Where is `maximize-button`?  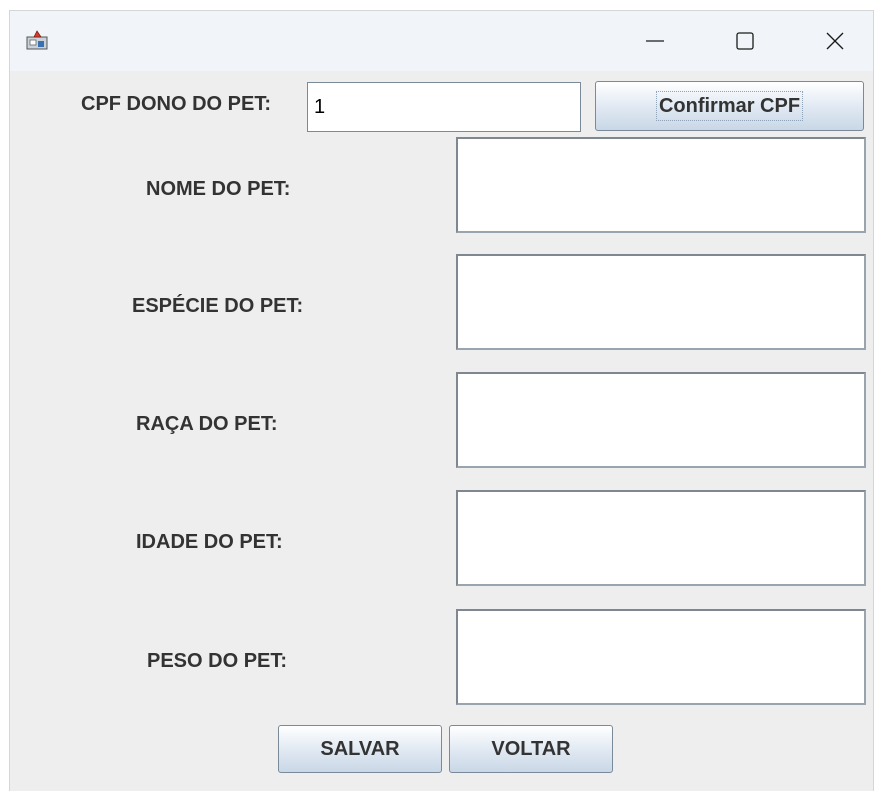
maximize-button is located at coordinates (745, 41).